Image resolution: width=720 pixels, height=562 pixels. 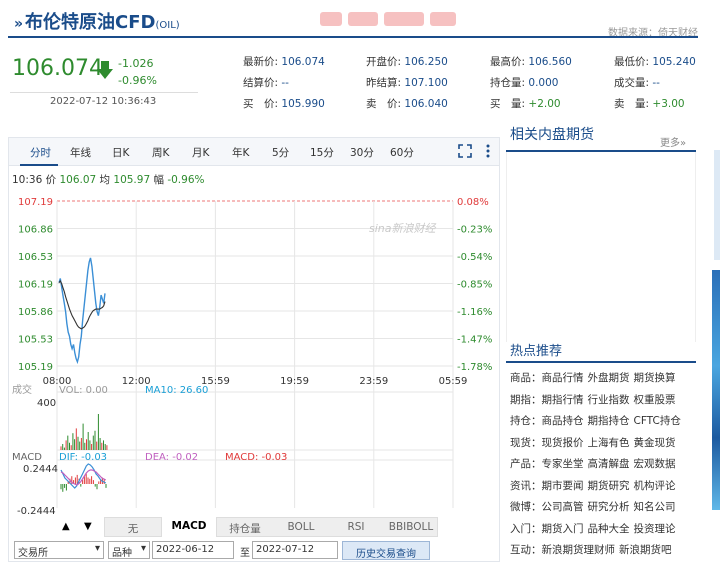 I want to click on hot-link: 研究分析, so click(x=609, y=507).